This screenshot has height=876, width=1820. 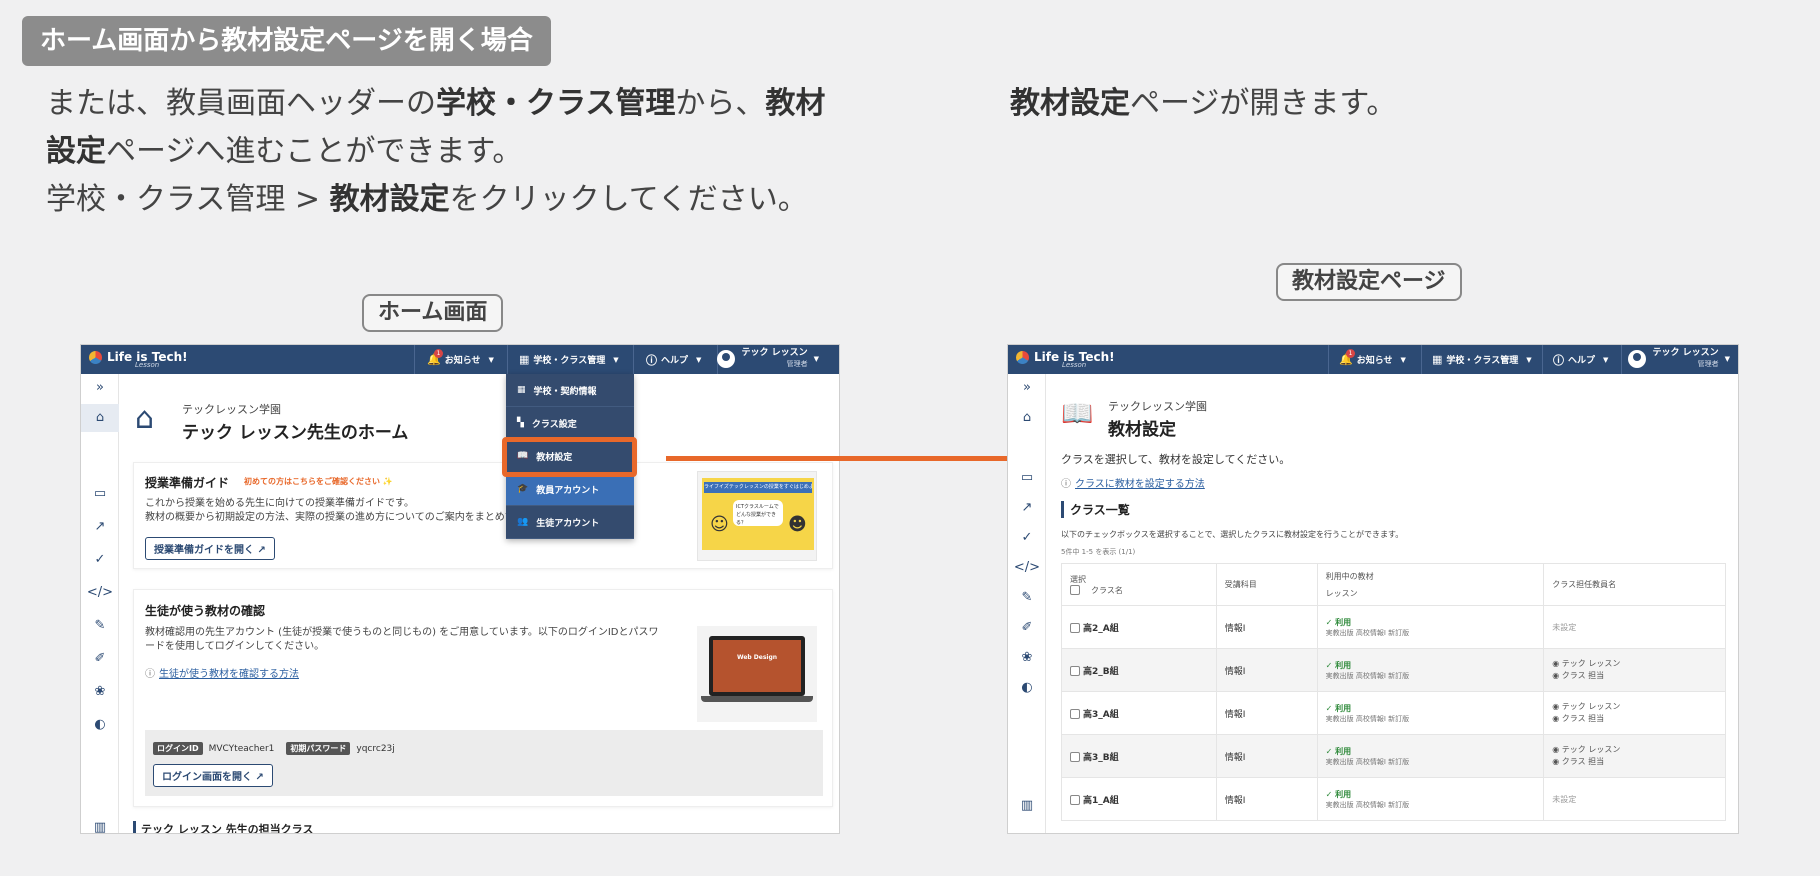 What do you see at coordinates (1637, 358) in the screenshot?
I see `user-avatar-icon` at bounding box center [1637, 358].